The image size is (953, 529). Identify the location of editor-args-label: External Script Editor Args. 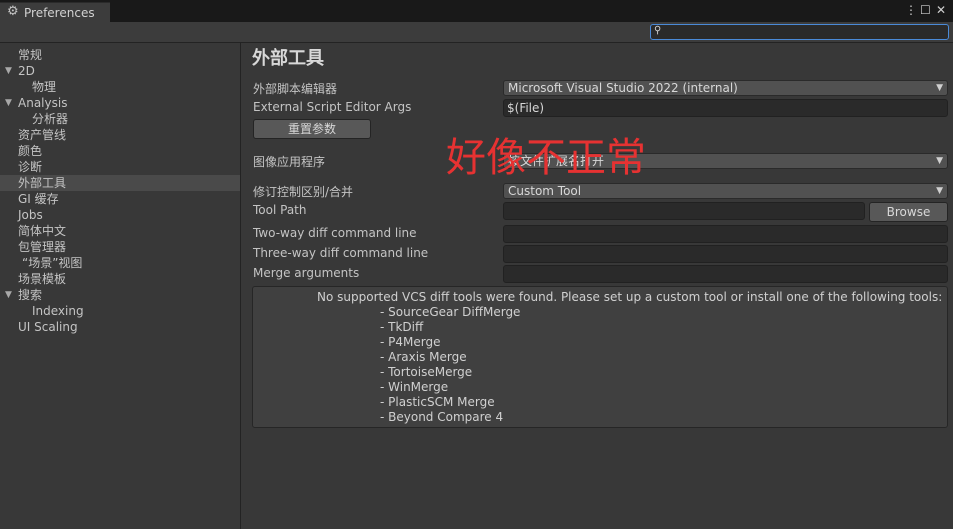
(332, 107).